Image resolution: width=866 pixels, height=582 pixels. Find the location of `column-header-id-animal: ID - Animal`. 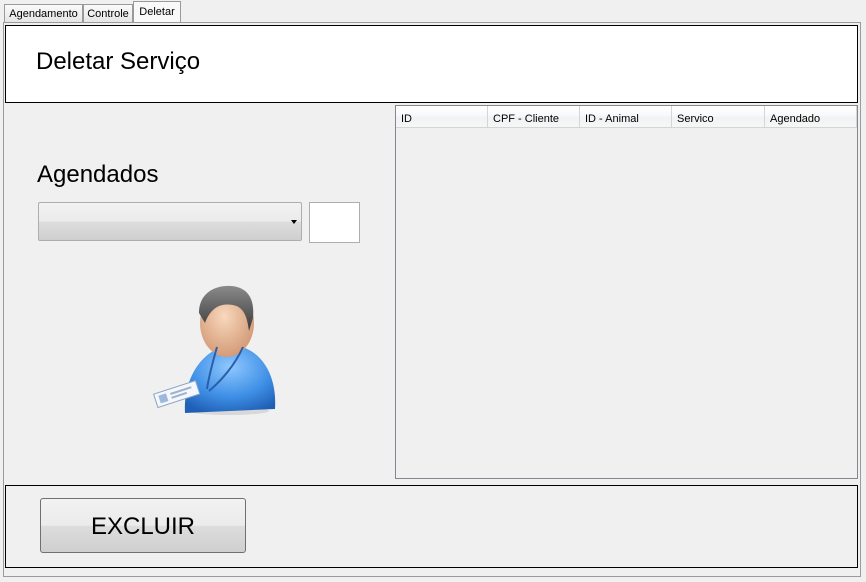

column-header-id-animal: ID - Animal is located at coordinates (626, 117).